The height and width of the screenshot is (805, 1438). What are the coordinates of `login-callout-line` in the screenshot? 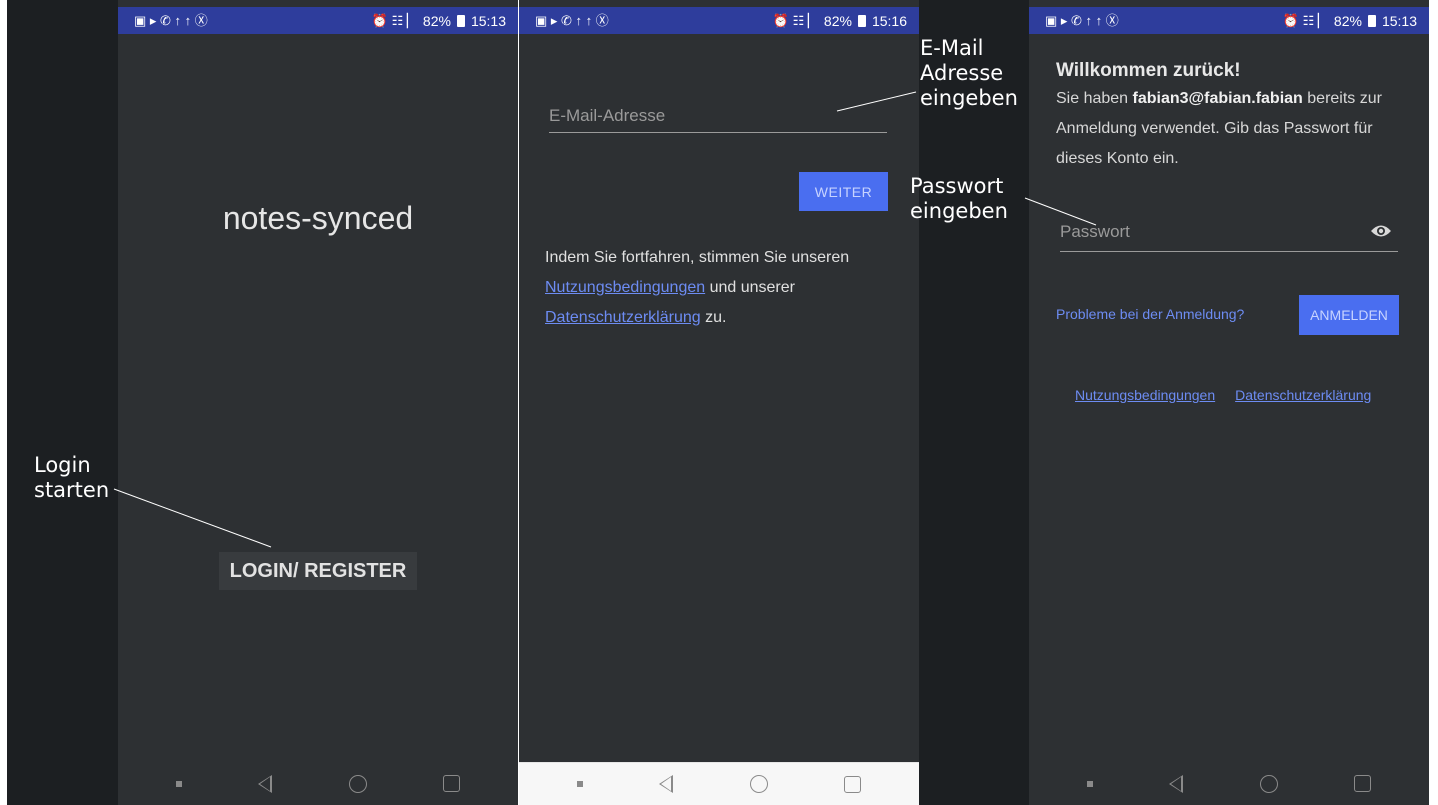 It's located at (192, 518).